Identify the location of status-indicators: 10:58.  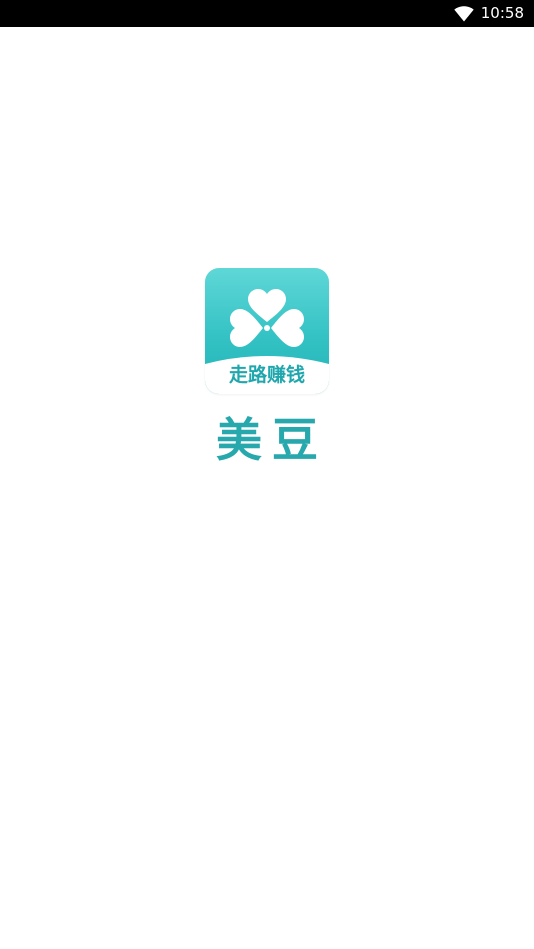
(489, 13).